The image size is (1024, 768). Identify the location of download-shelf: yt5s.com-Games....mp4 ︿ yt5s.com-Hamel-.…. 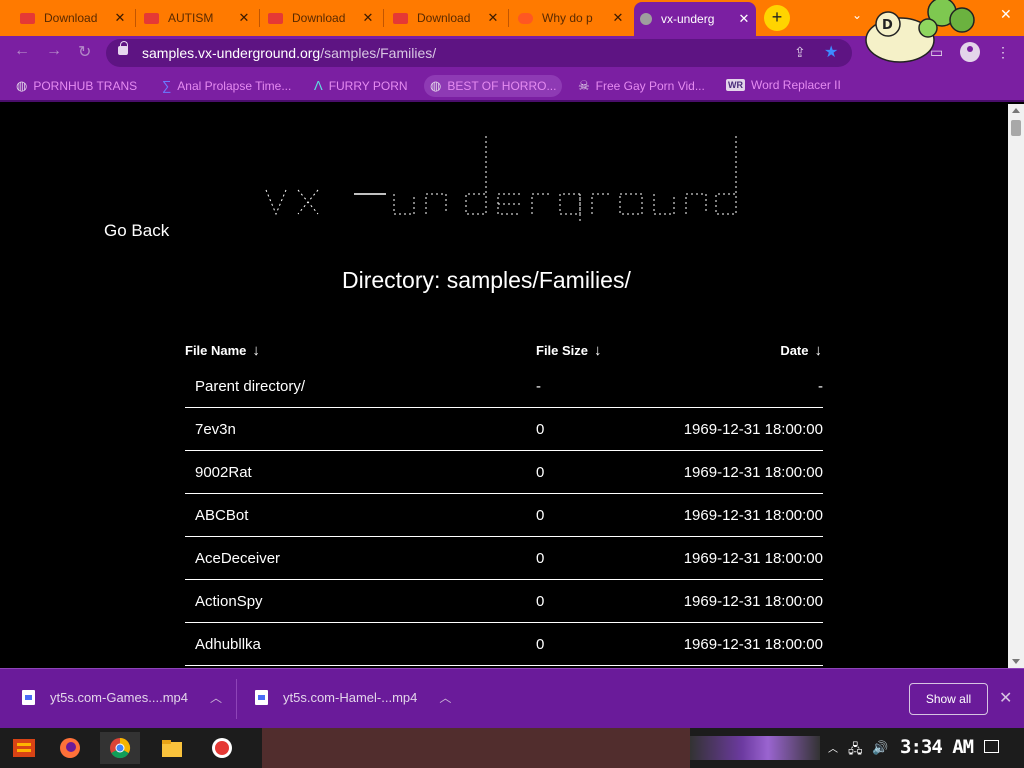
(512, 698).